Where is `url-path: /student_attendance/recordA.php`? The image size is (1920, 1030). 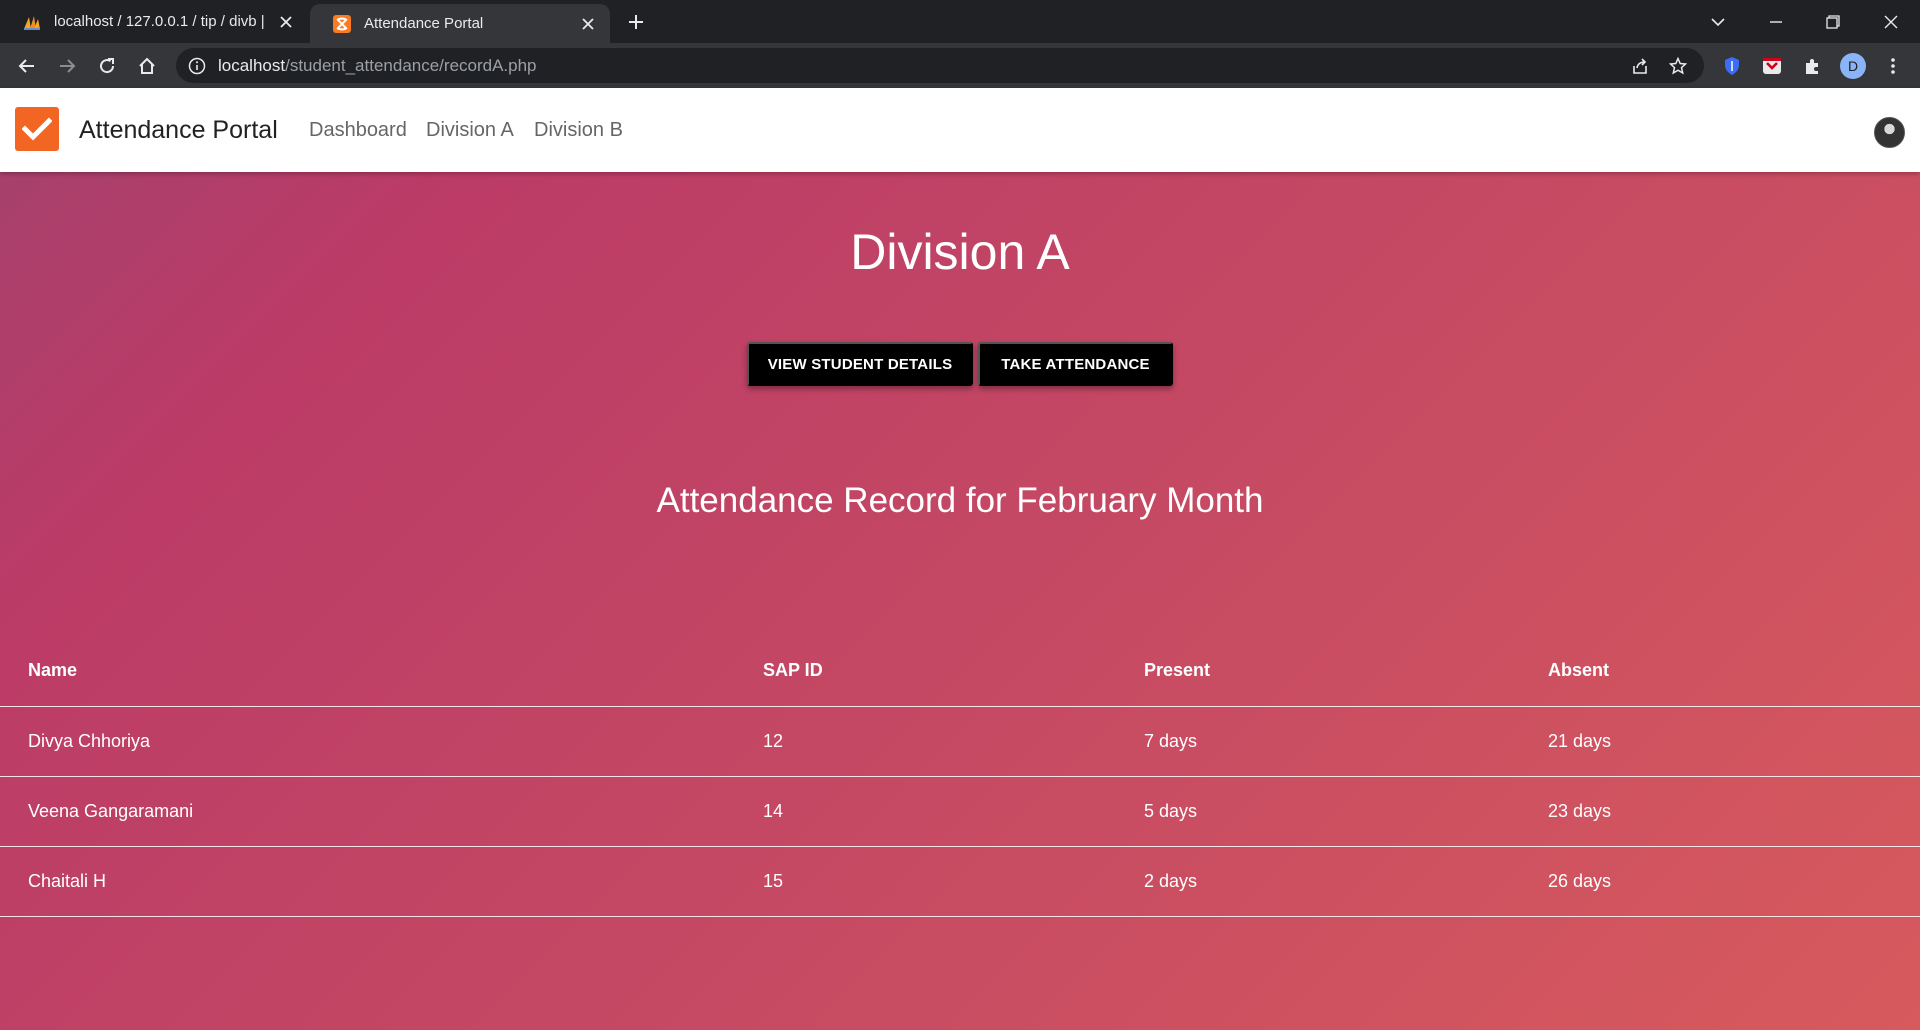
url-path: /student_attendance/recordA.php is located at coordinates (411, 65).